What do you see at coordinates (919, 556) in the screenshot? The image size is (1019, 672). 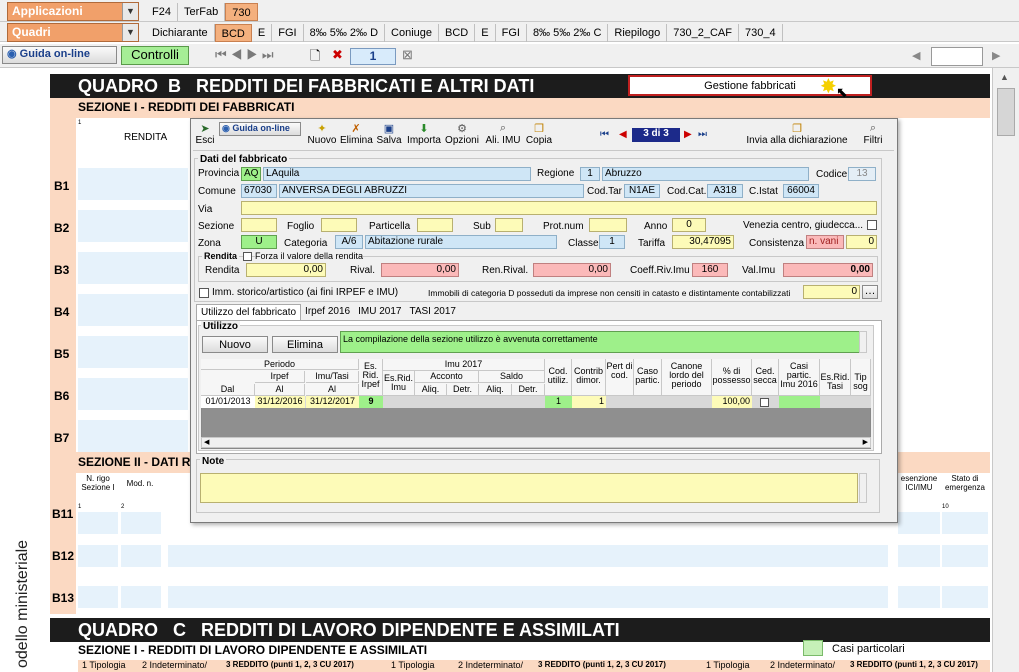 I see `esenz-cell-b12` at bounding box center [919, 556].